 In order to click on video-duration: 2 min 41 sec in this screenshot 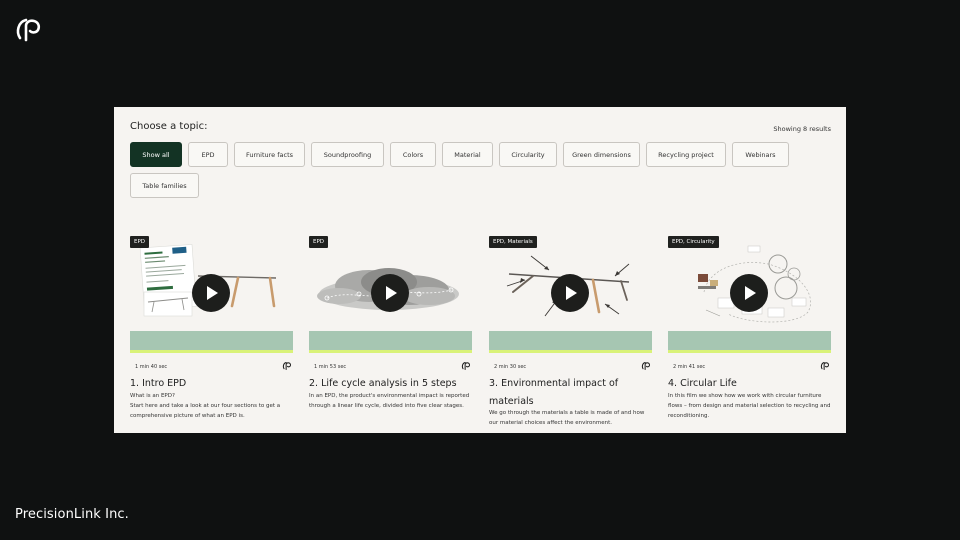, I will do `click(689, 367)`.